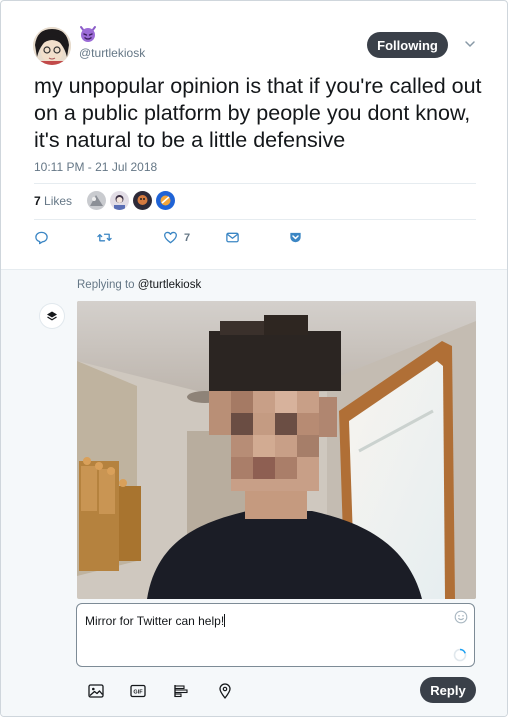  I want to click on chevron-down-icon, so click(470, 44).